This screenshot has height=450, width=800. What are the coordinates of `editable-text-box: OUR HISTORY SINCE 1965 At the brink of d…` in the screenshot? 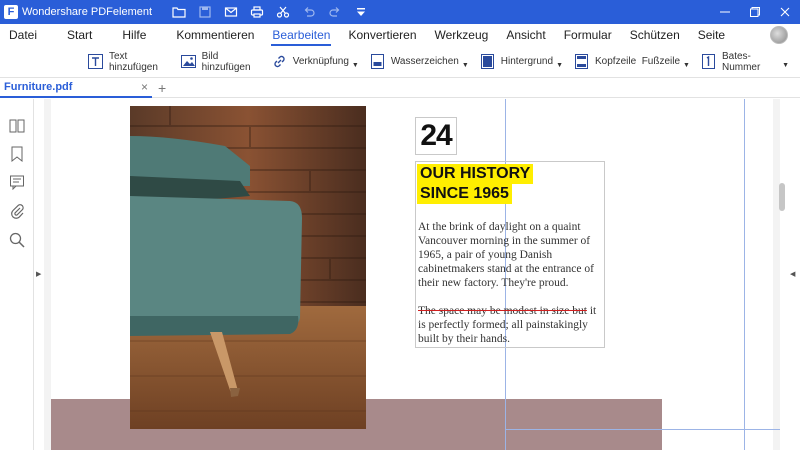 It's located at (510, 254).